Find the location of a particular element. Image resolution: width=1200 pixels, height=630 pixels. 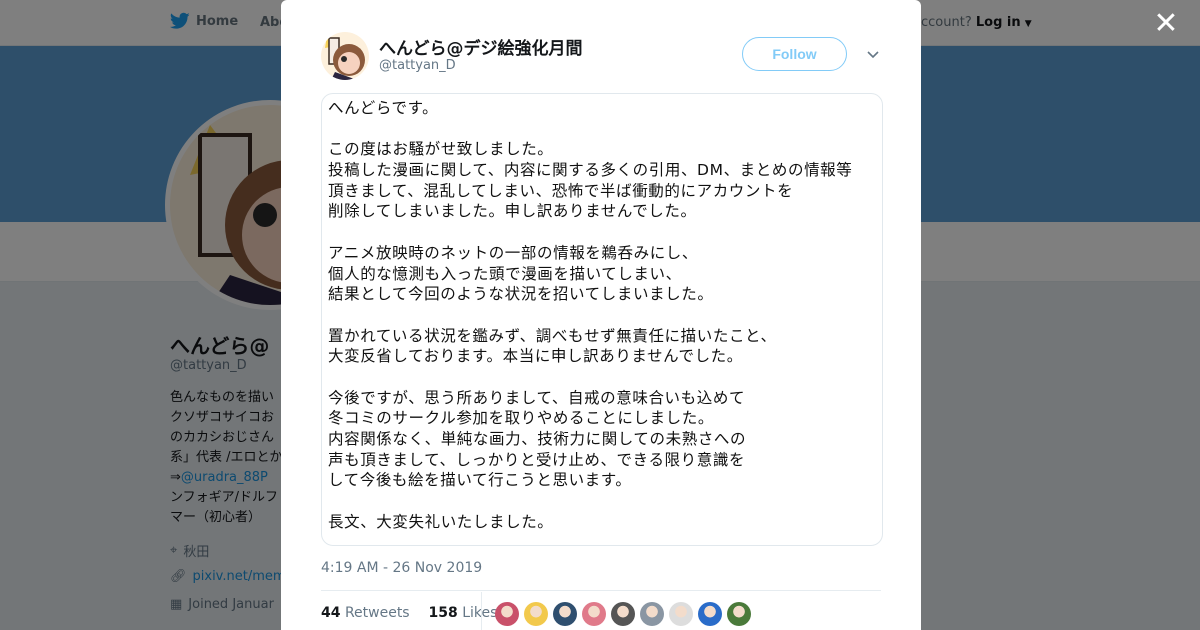

image-text-line: 投稿した漫画に関して、内容に関する多くの引用、DM、まとめの情報等 is located at coordinates (590, 170).